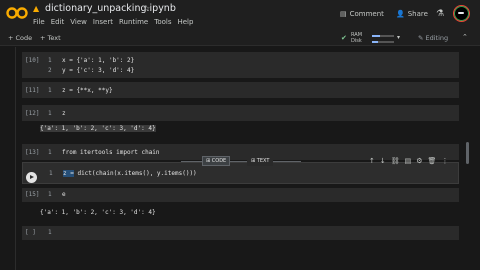  I want to click on menu-view: View, so click(78, 22).